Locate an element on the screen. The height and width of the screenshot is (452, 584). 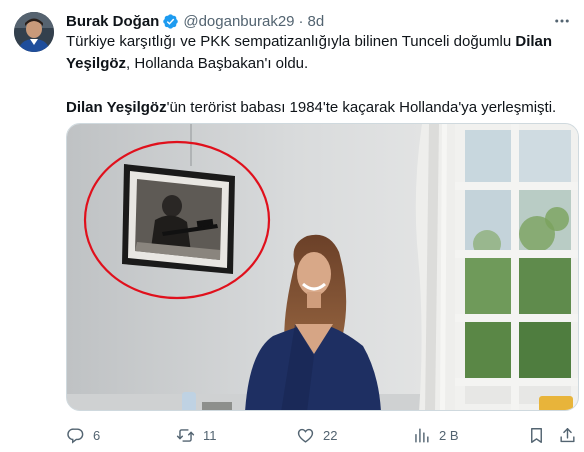
repost-count: 11 is located at coordinates (210, 435).